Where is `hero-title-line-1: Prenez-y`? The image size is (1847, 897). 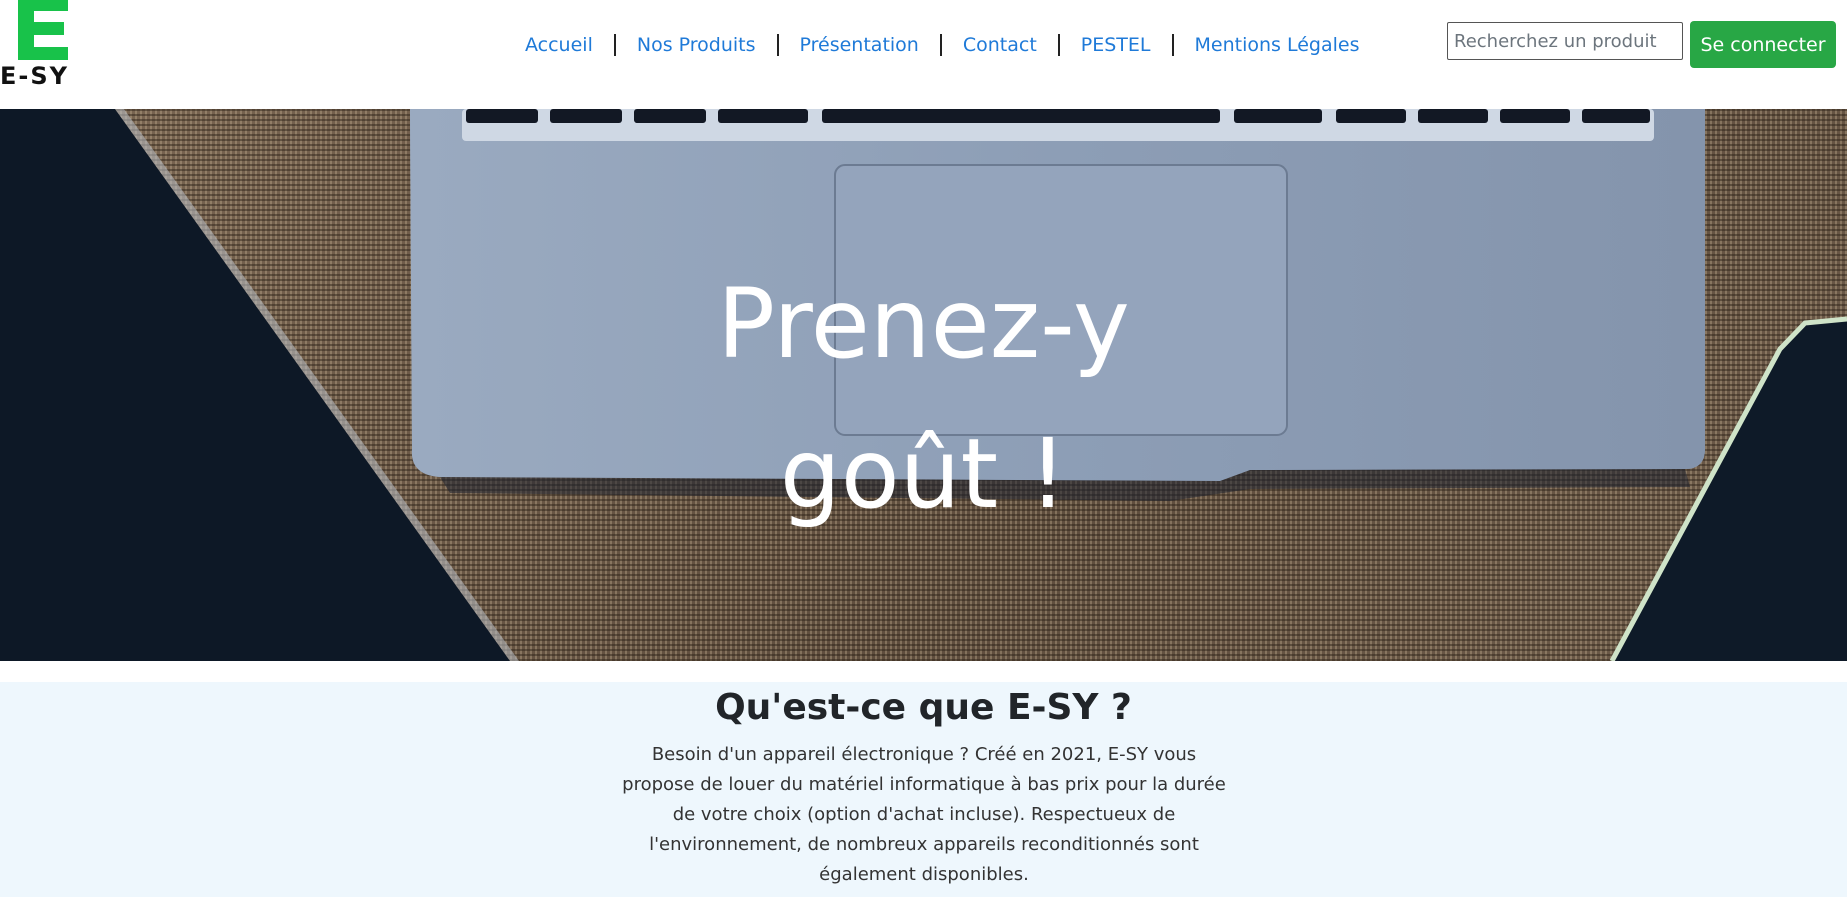 hero-title-line-1: Prenez-y is located at coordinates (923, 324).